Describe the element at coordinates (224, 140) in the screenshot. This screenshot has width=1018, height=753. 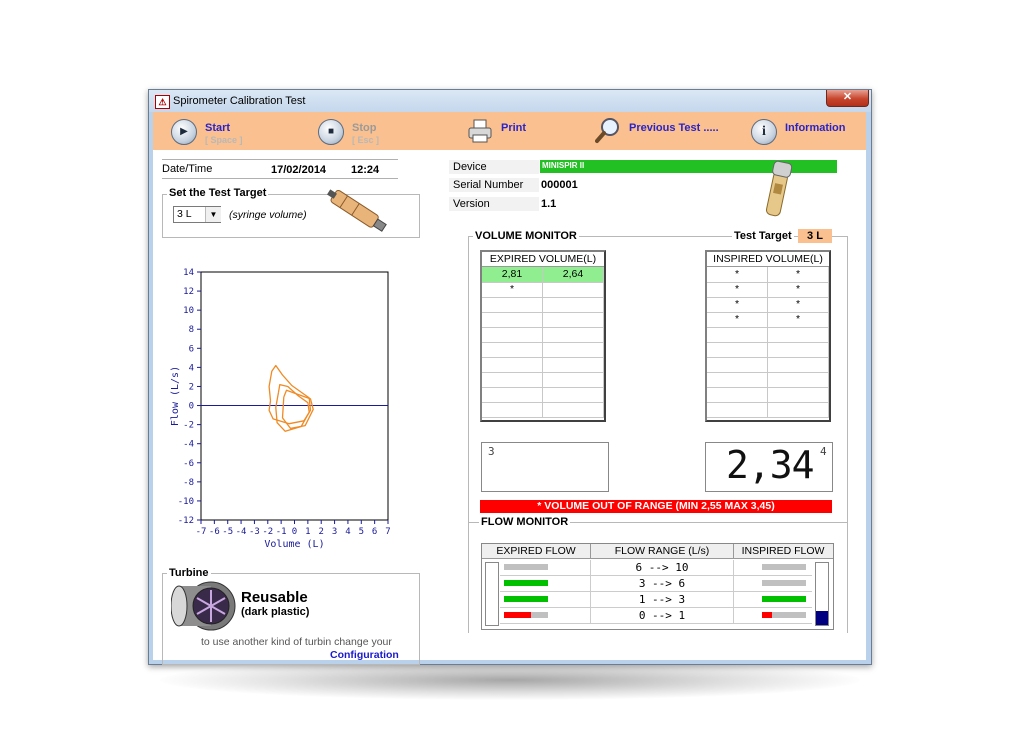
I see `start-shortcut: [ Space ]` at that location.